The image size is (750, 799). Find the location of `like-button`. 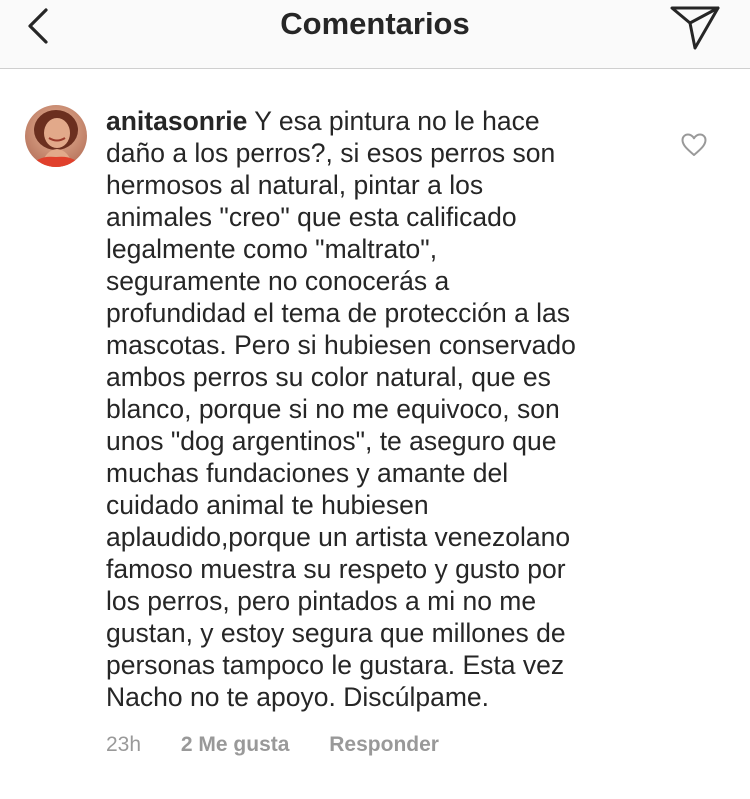

like-button is located at coordinates (694, 145).